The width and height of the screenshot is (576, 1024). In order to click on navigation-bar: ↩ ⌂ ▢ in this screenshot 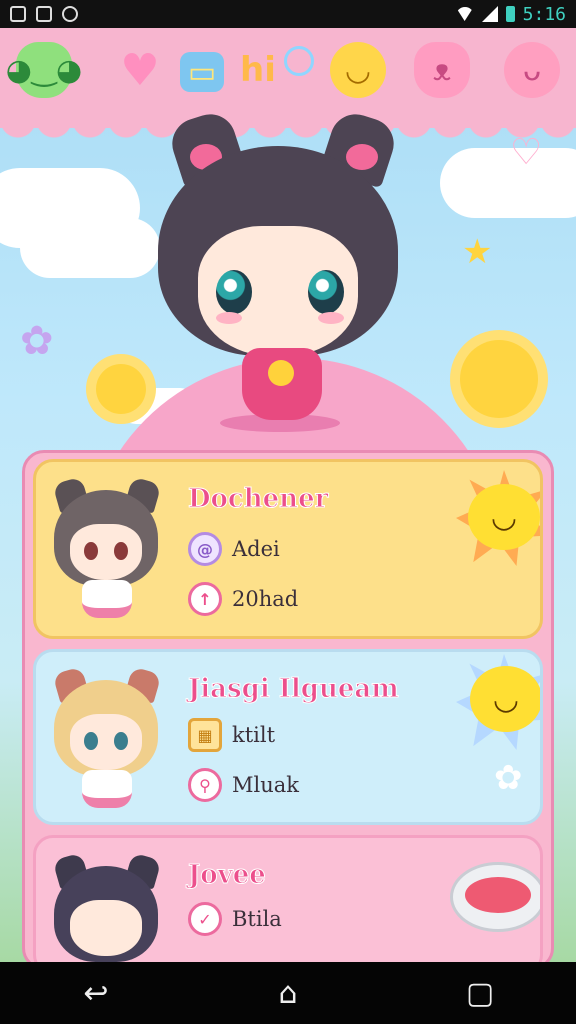, I will do `click(288, 993)`.